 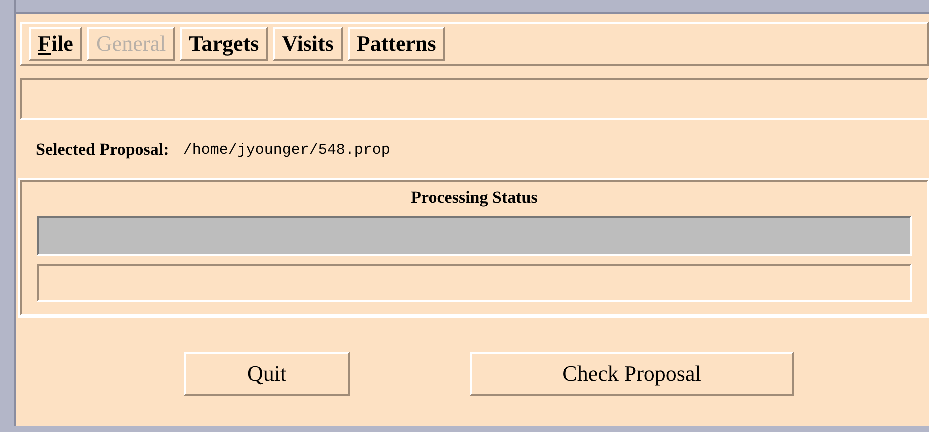 What do you see at coordinates (397, 44) in the screenshot?
I see `menu-button: Patterns` at bounding box center [397, 44].